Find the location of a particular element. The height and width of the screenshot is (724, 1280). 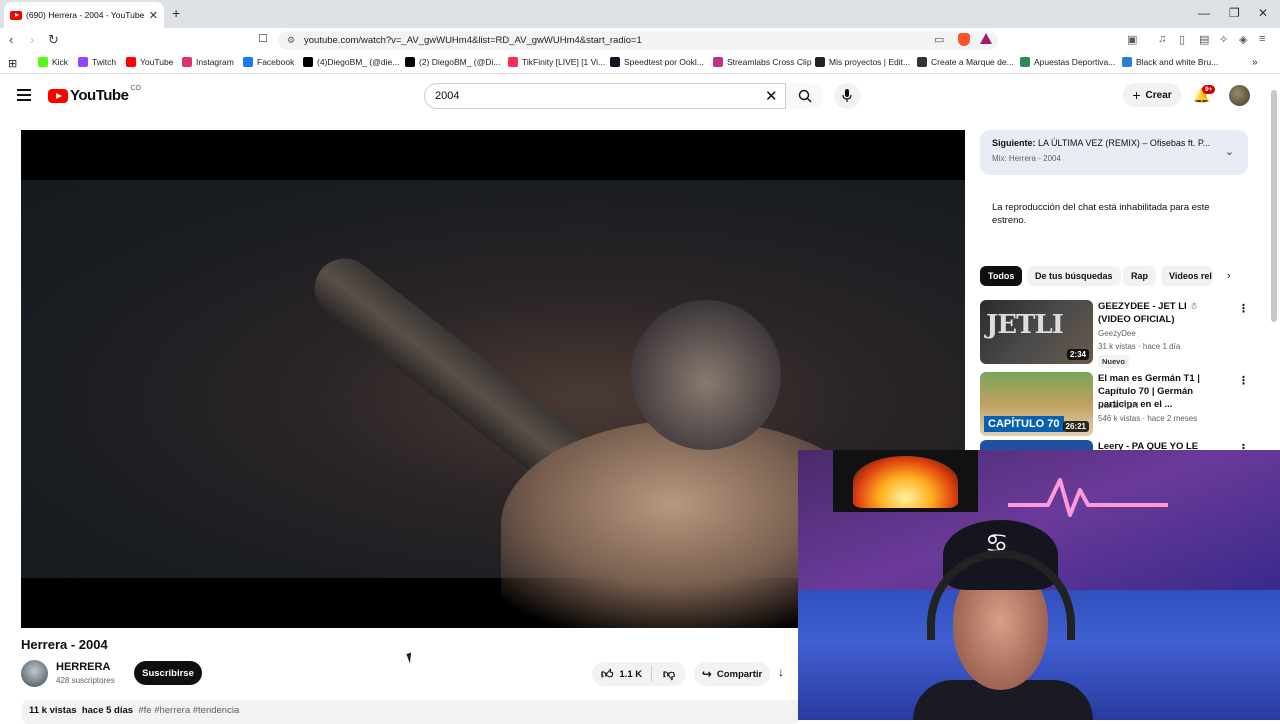

voice-search-button is located at coordinates (847, 96).